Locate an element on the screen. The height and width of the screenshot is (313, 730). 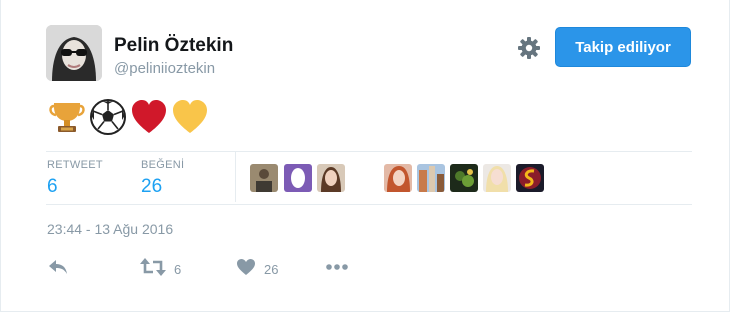
retweet-stat-count: 6 is located at coordinates (52, 187).